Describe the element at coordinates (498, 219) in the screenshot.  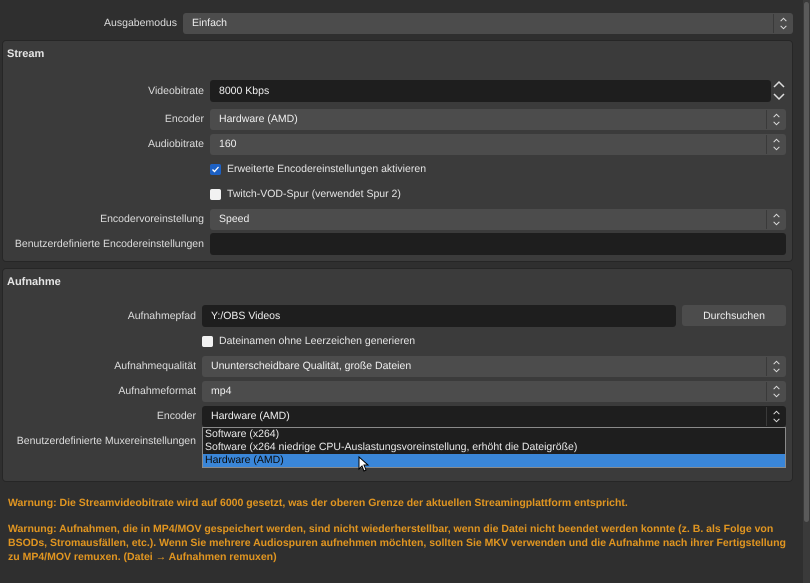
I see `dropdown: Speed` at that location.